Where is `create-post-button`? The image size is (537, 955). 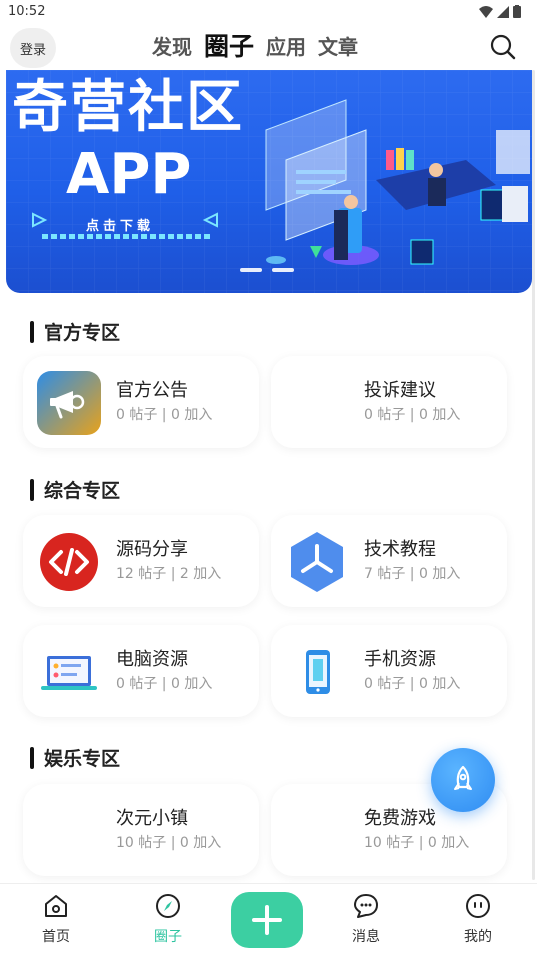 create-post-button is located at coordinates (267, 920).